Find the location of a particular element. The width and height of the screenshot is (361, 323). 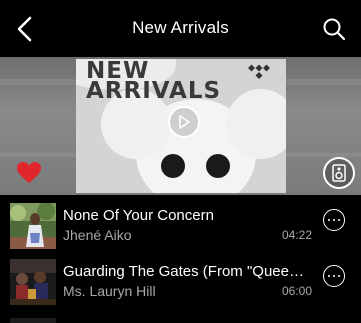

heart-icon is located at coordinates (29, 172).